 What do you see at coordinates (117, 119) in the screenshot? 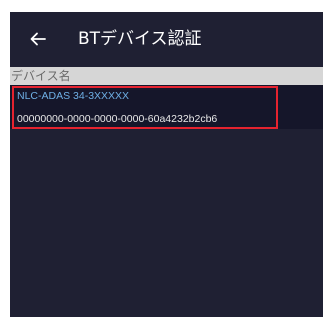
I see `device-id: 00000000-0000-0000-0000-60a4232b2cb6` at bounding box center [117, 119].